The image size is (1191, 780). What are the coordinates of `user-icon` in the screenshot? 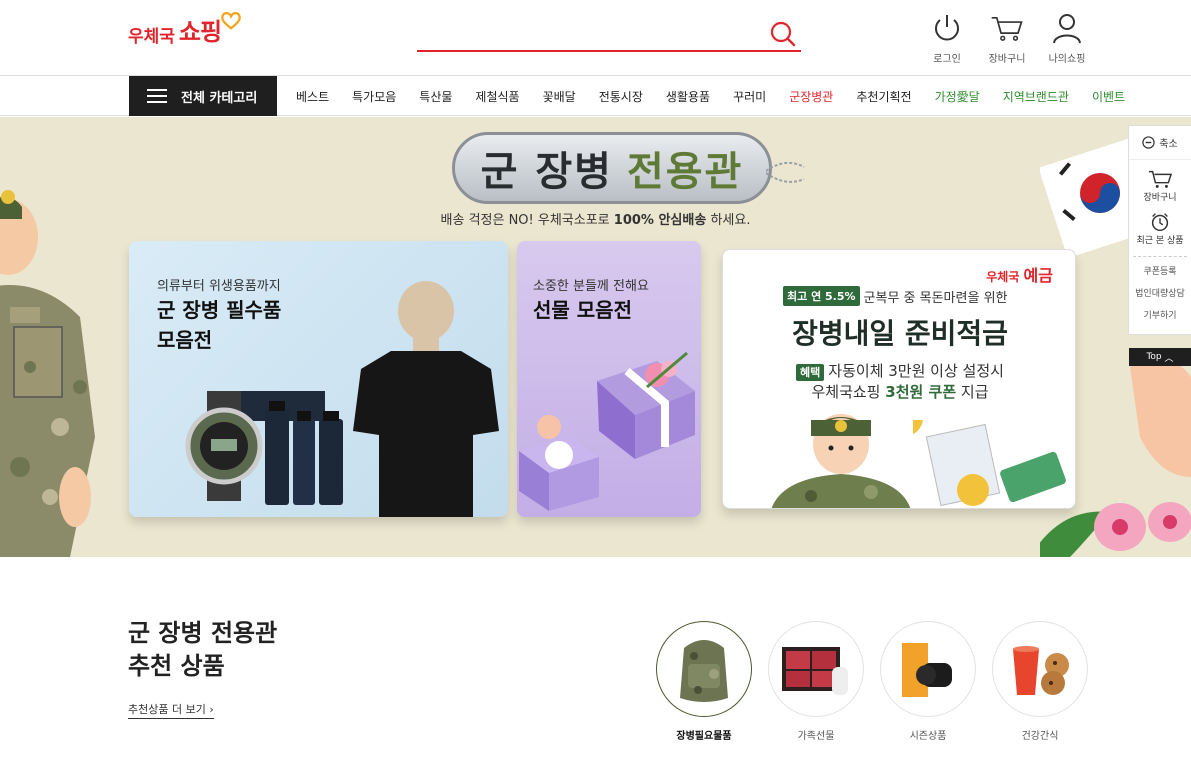 It's located at (1067, 29).